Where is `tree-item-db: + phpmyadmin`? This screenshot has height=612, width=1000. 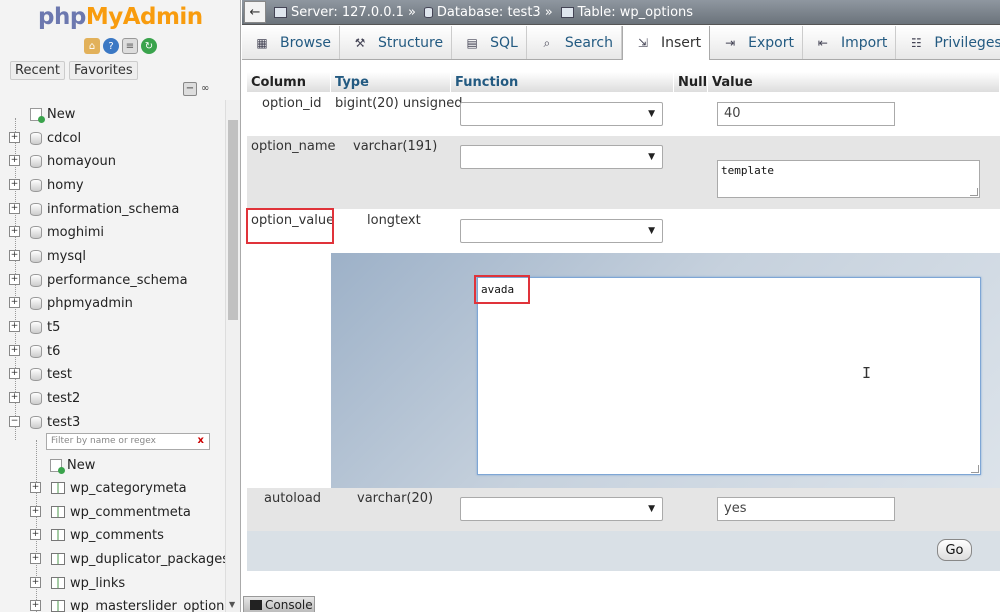 tree-item-db: + phpmyadmin is located at coordinates (71, 303).